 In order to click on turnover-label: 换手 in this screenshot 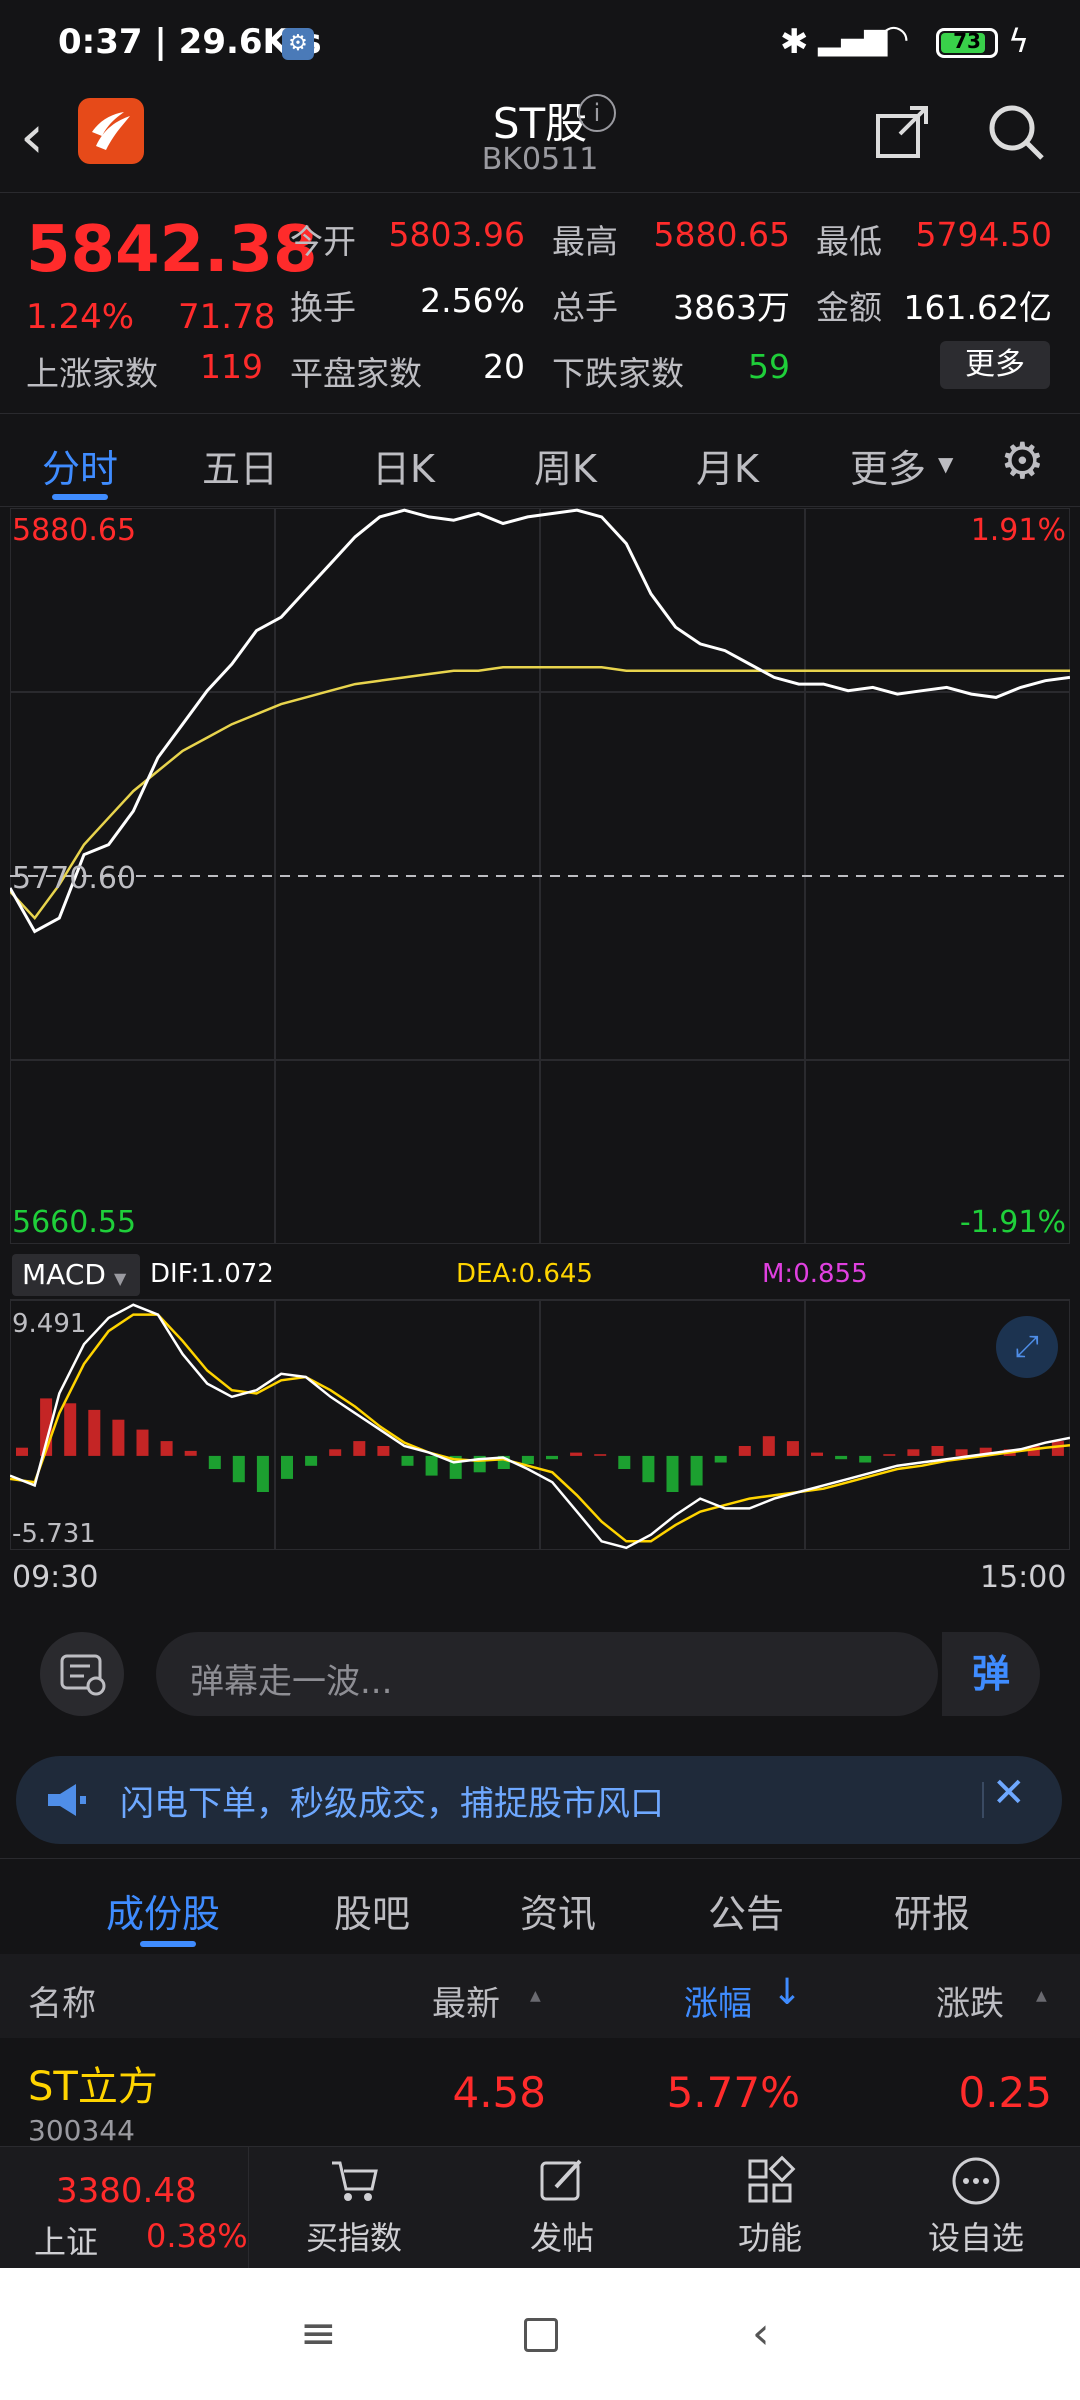, I will do `click(323, 307)`.